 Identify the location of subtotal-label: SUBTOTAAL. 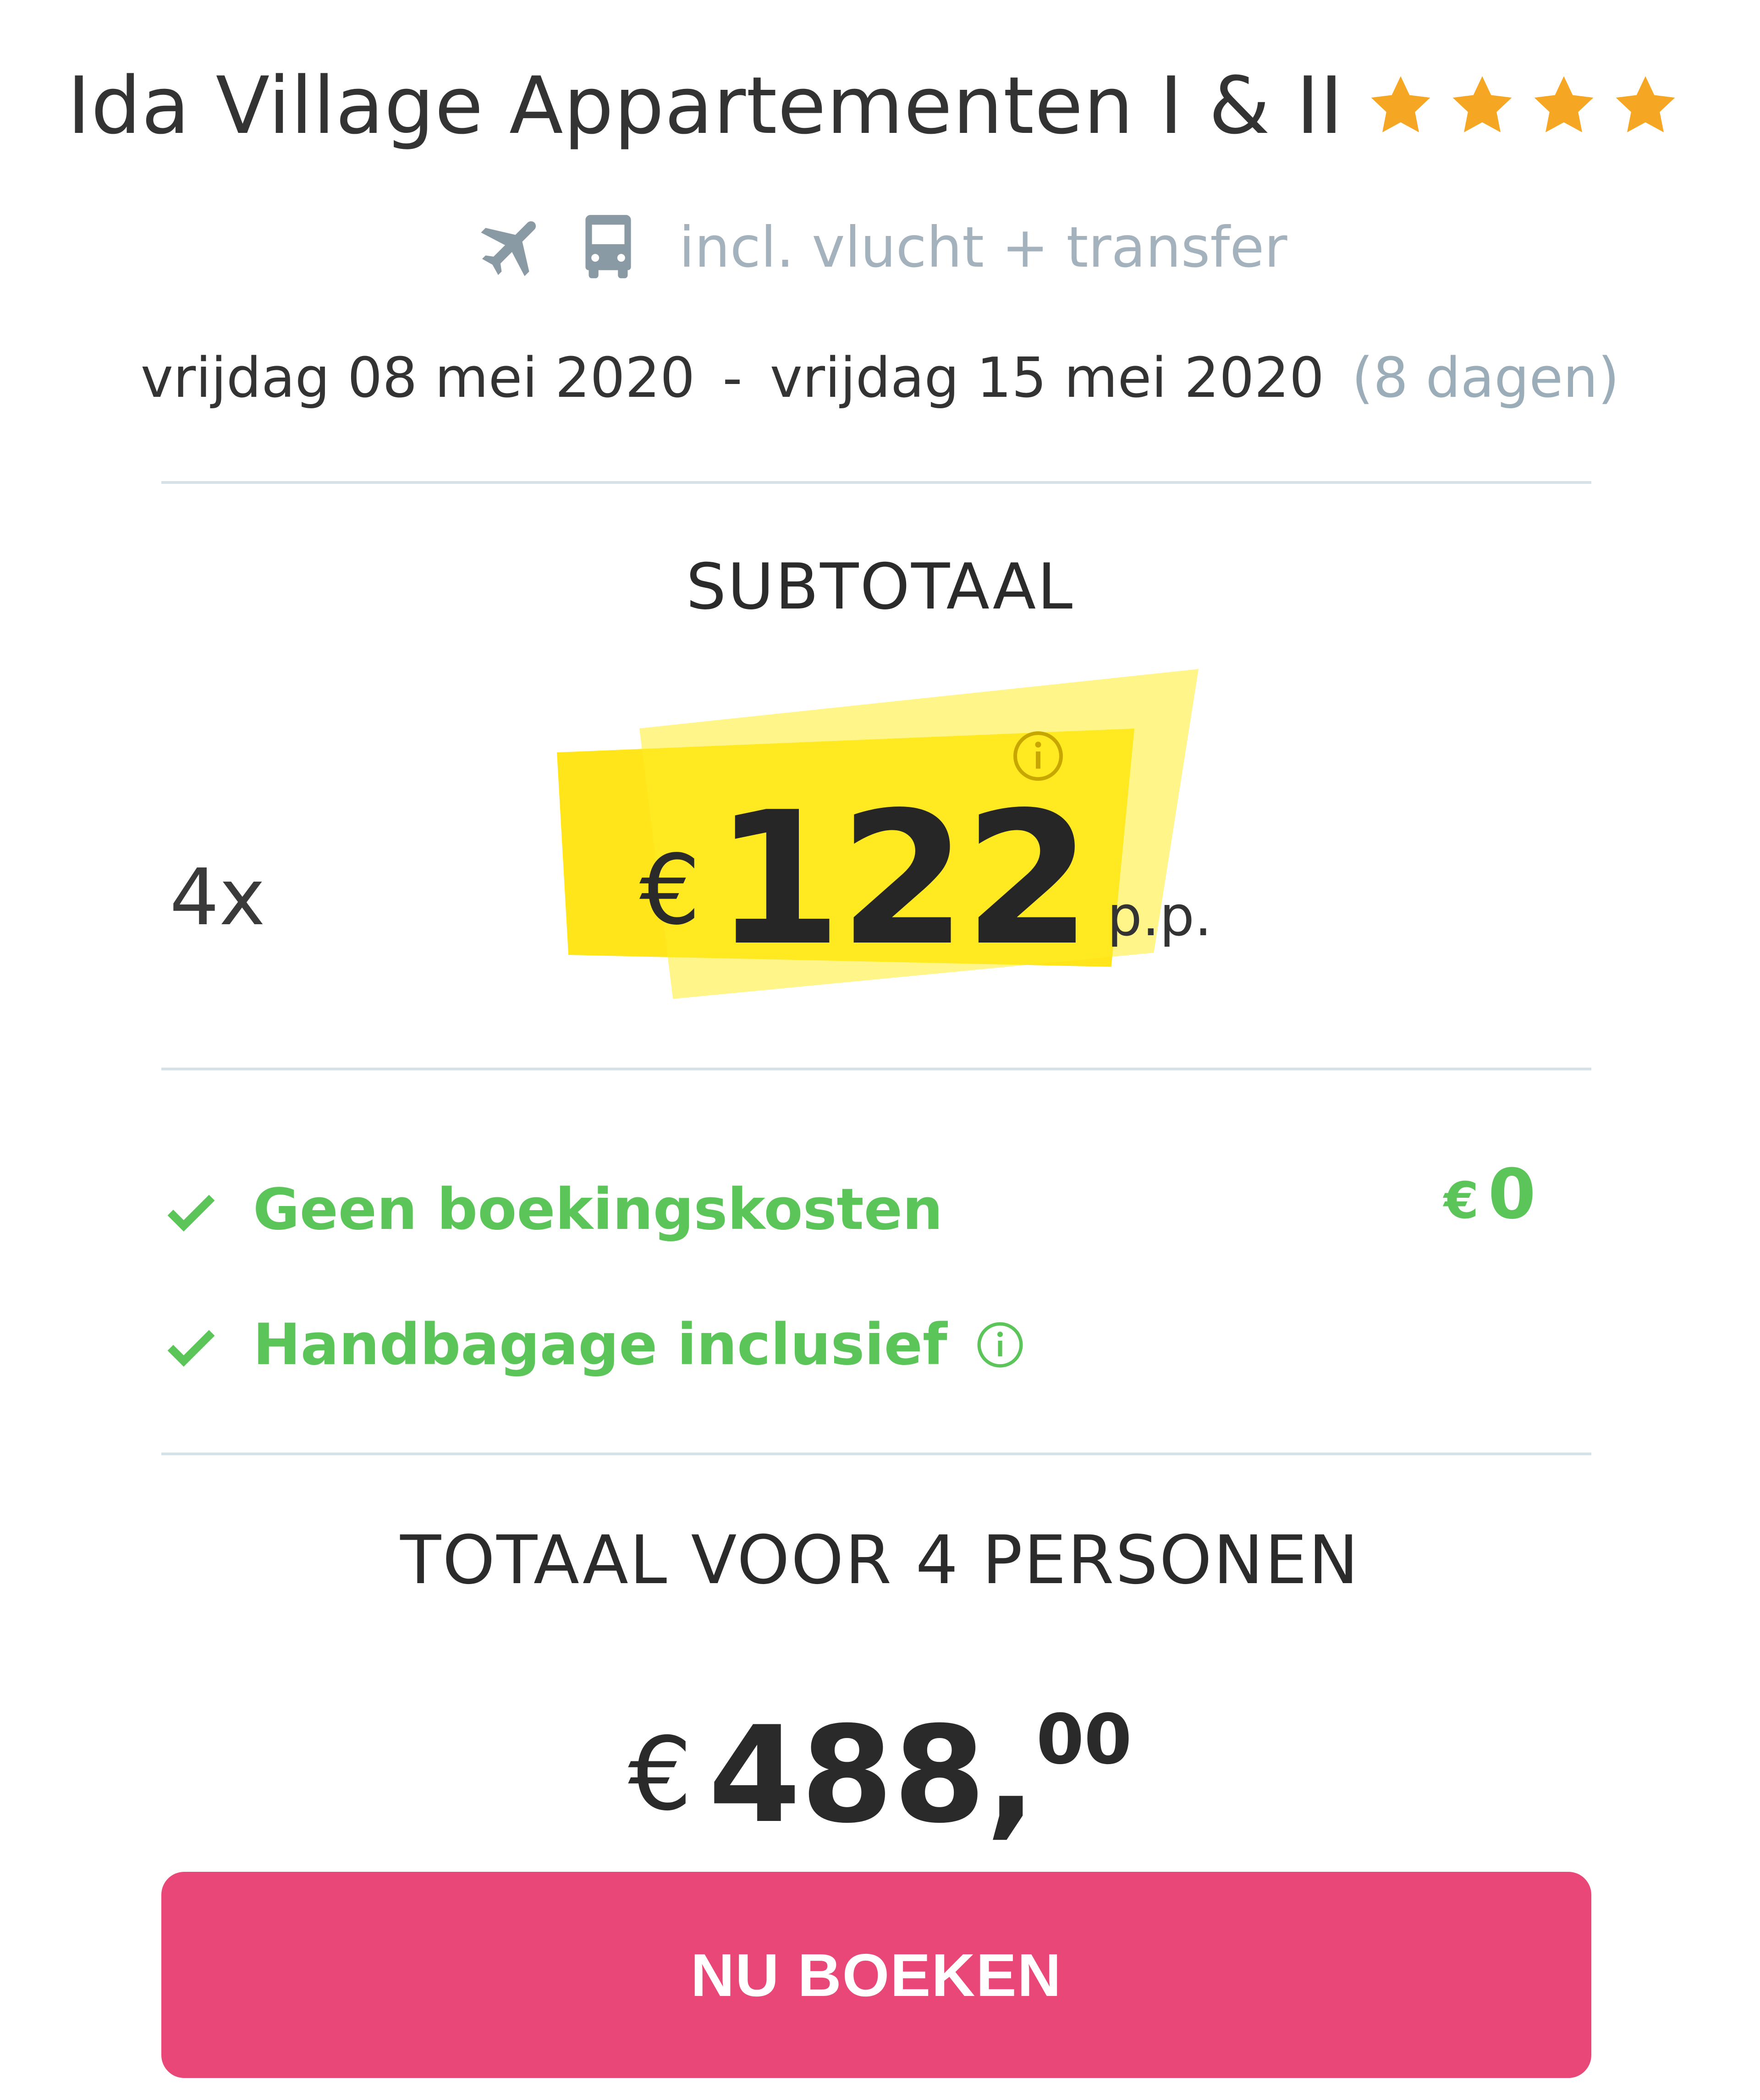
(880, 587).